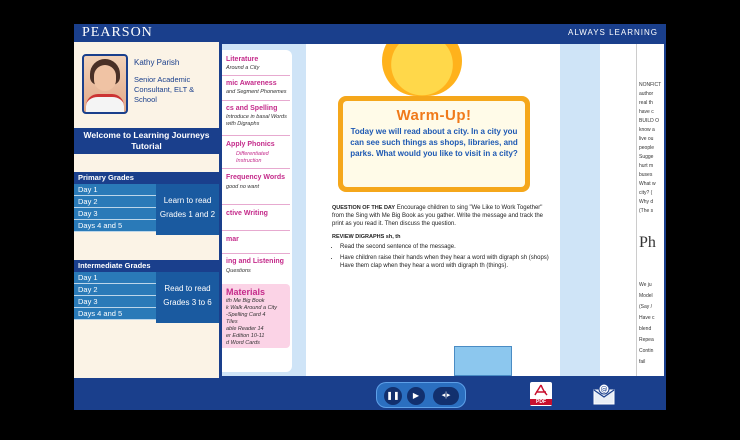  Describe the element at coordinates (247, 213) in the screenshot. I see `toc-item: ctive Writing` at that location.